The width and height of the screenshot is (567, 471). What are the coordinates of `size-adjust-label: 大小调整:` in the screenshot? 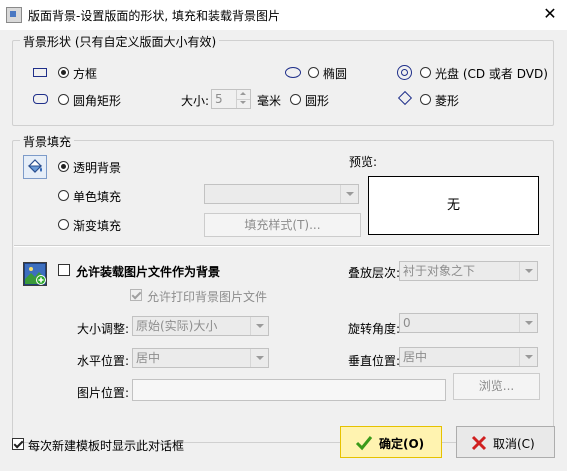 It's located at (103, 329).